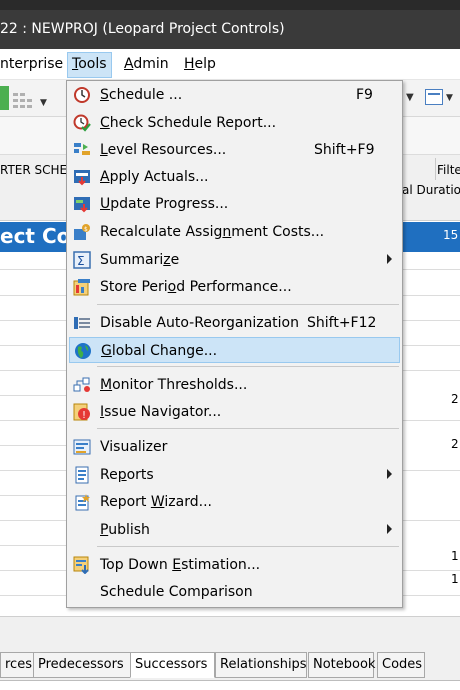 The image size is (460, 690). I want to click on menu-item-summarize: Σ Summarize, so click(234, 260).